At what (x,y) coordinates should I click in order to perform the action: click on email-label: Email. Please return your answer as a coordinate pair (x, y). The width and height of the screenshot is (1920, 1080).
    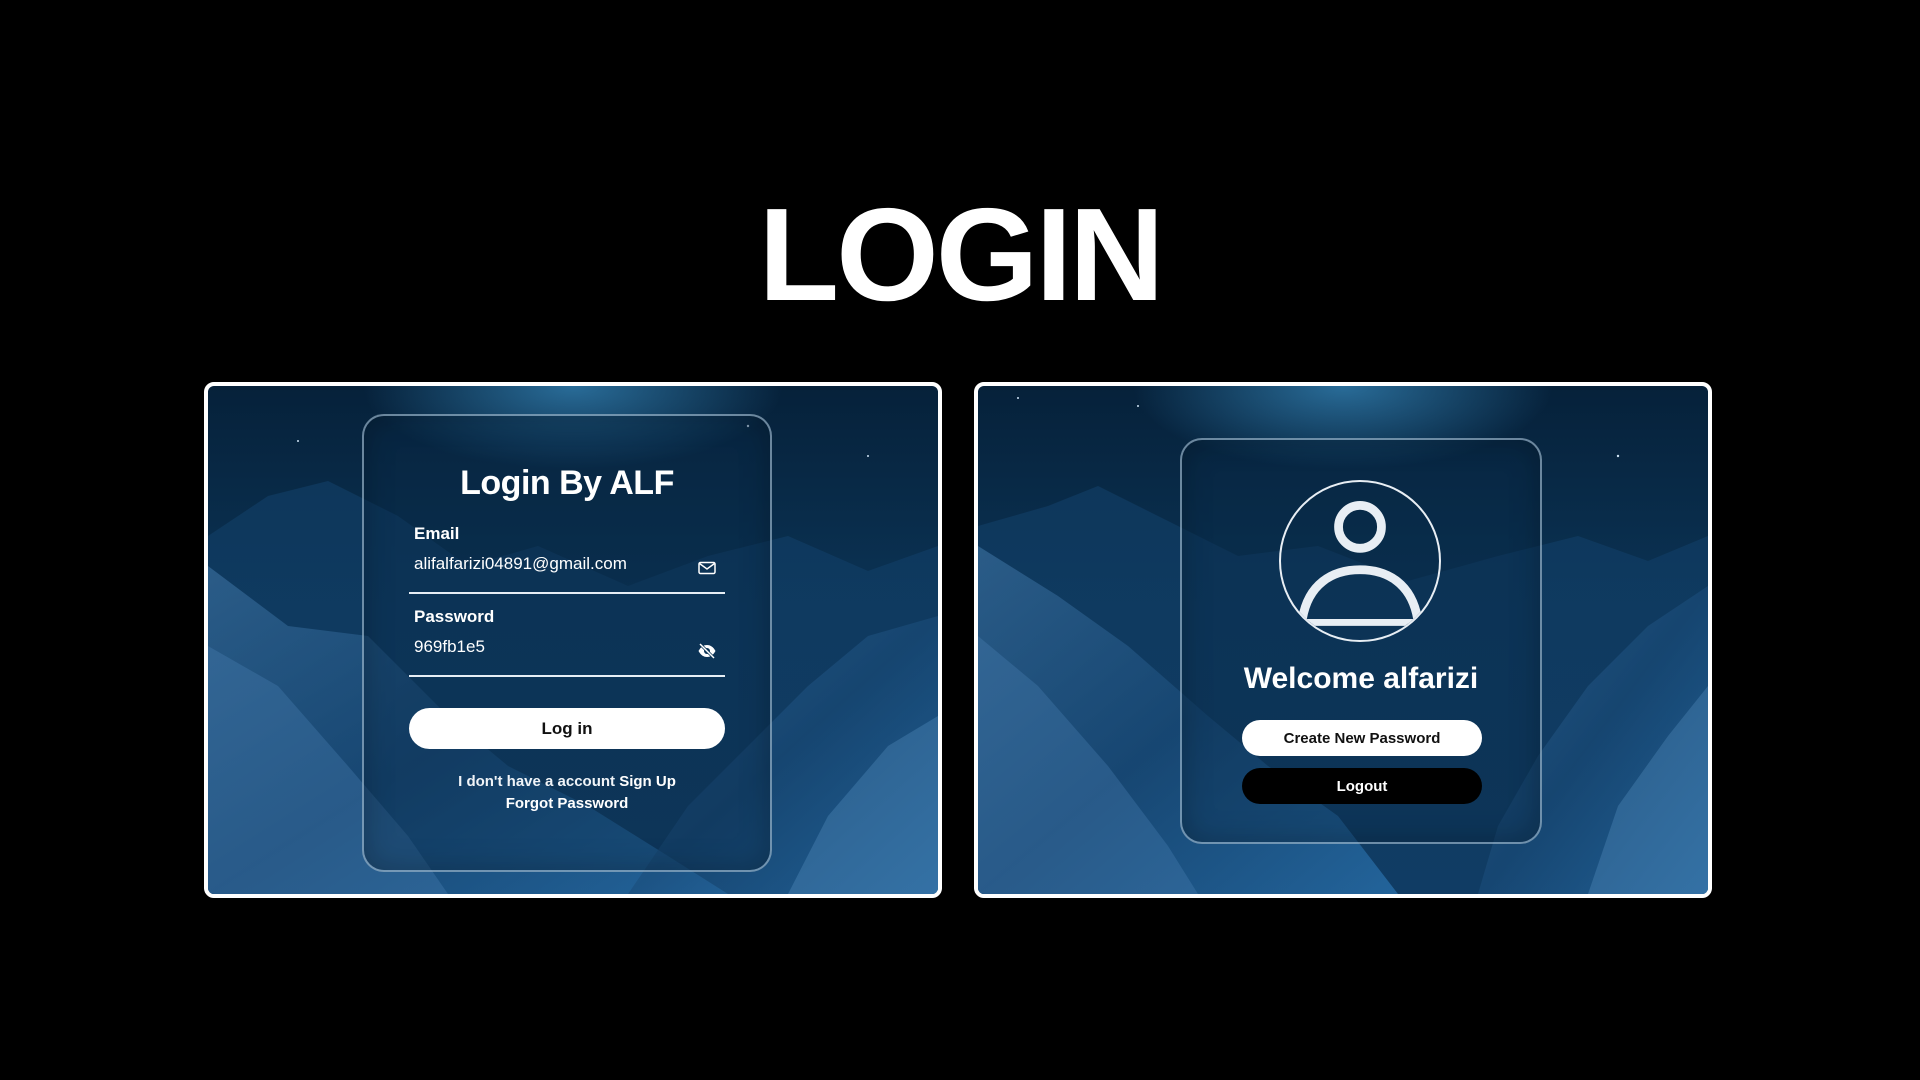
    Looking at the image, I should click on (437, 533).